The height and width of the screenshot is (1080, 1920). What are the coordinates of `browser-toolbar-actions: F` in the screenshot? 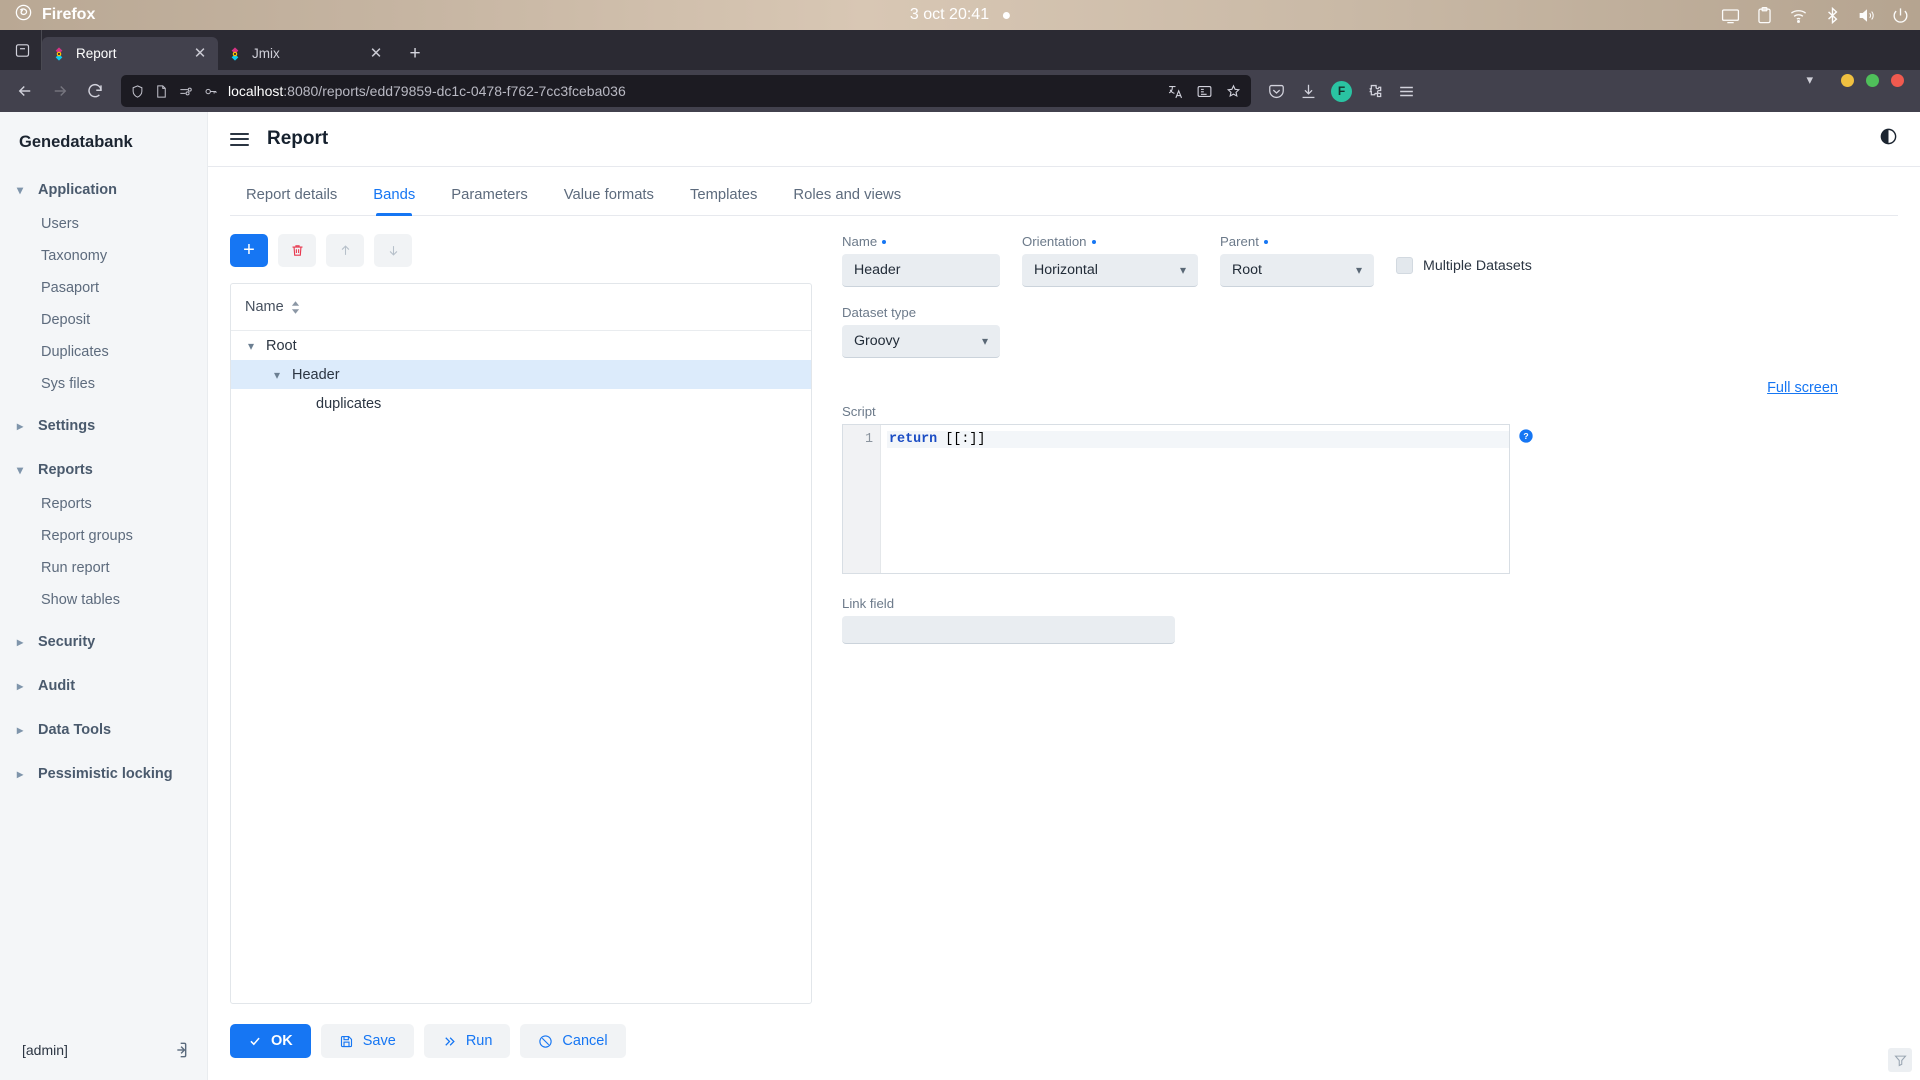 It's located at (1338, 91).